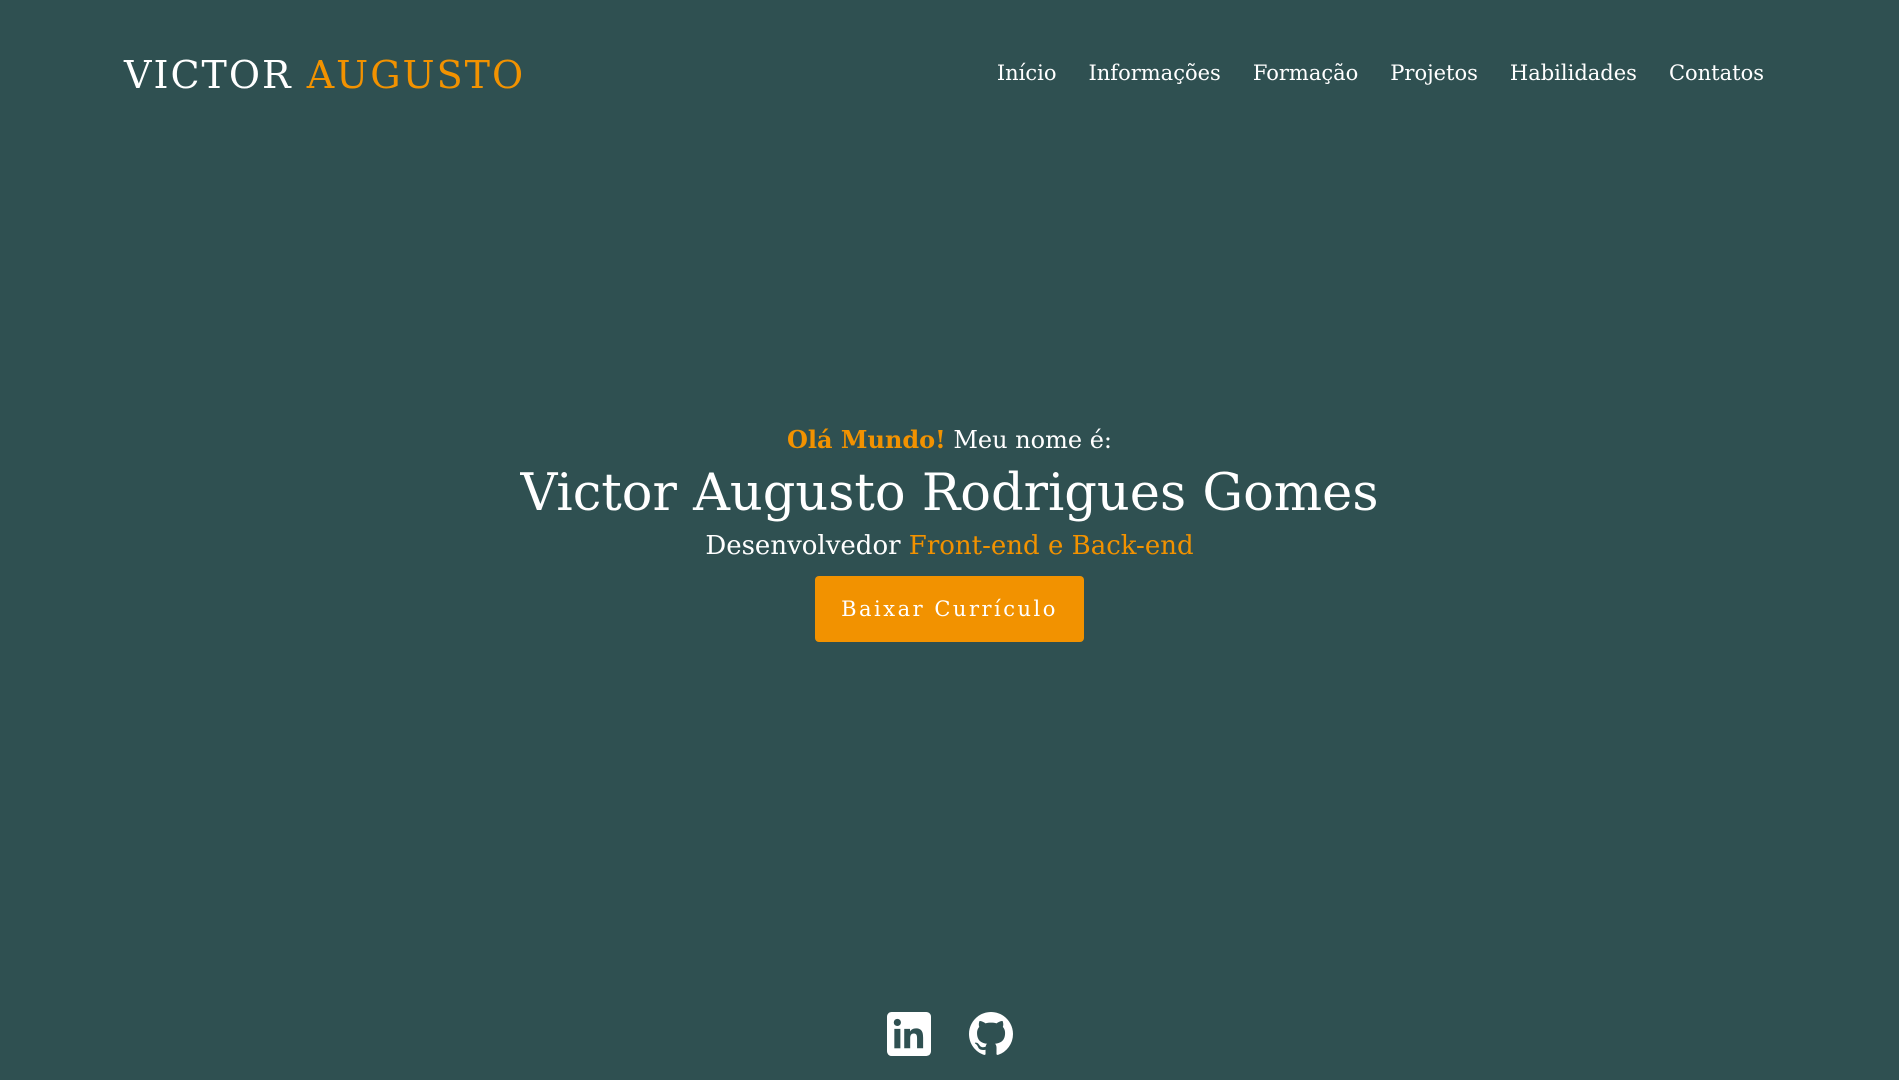 The width and height of the screenshot is (1899, 1080). I want to click on nav-link-inicio: Início, so click(1027, 73).